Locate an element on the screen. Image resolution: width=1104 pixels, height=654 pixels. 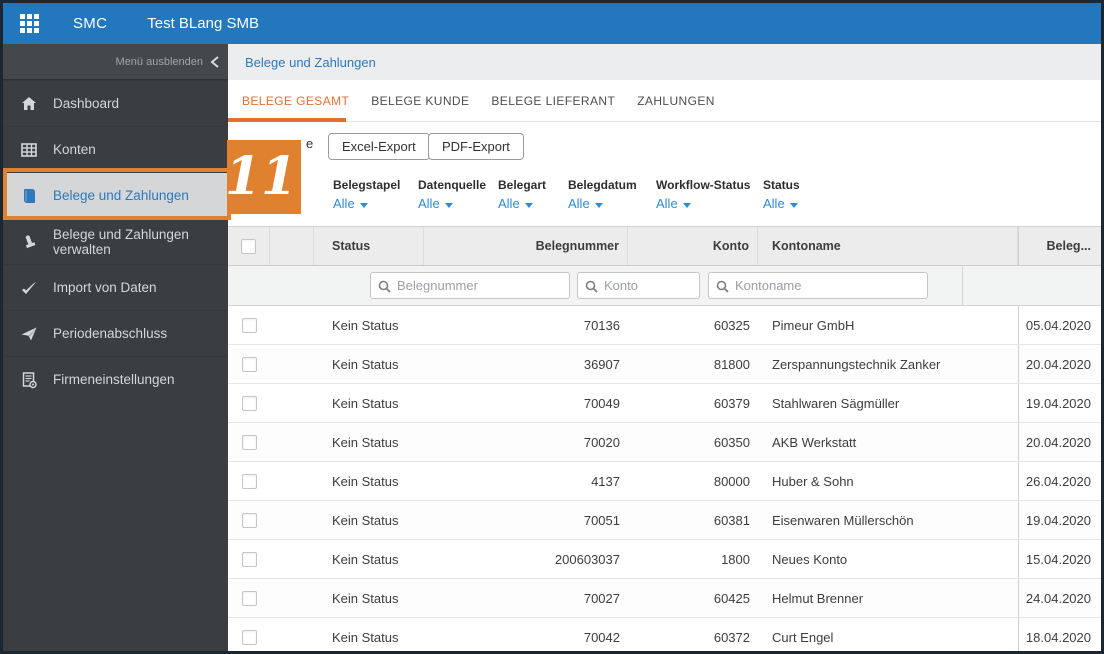
filter-workflow-status: Workflow-Status Alle is located at coordinates (703, 194).